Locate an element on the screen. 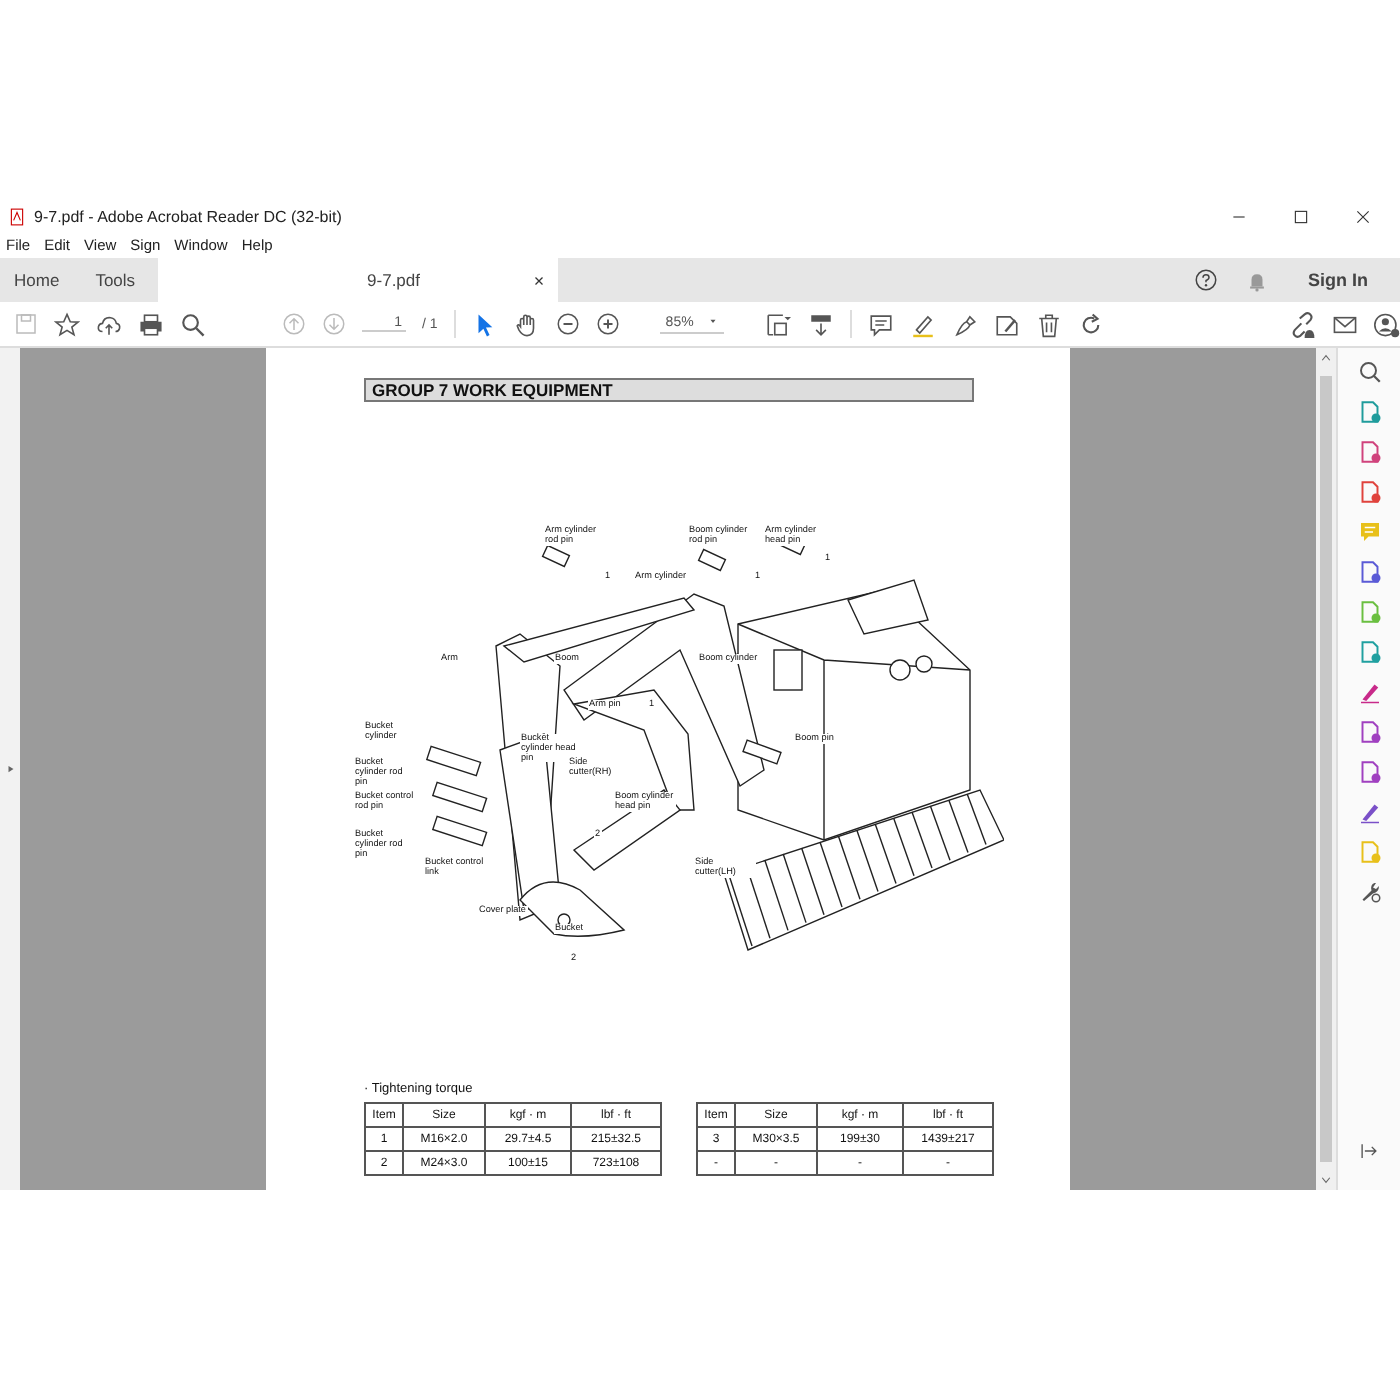 The image size is (1400, 1400). scroll-mode-icon is located at coordinates (820, 324).